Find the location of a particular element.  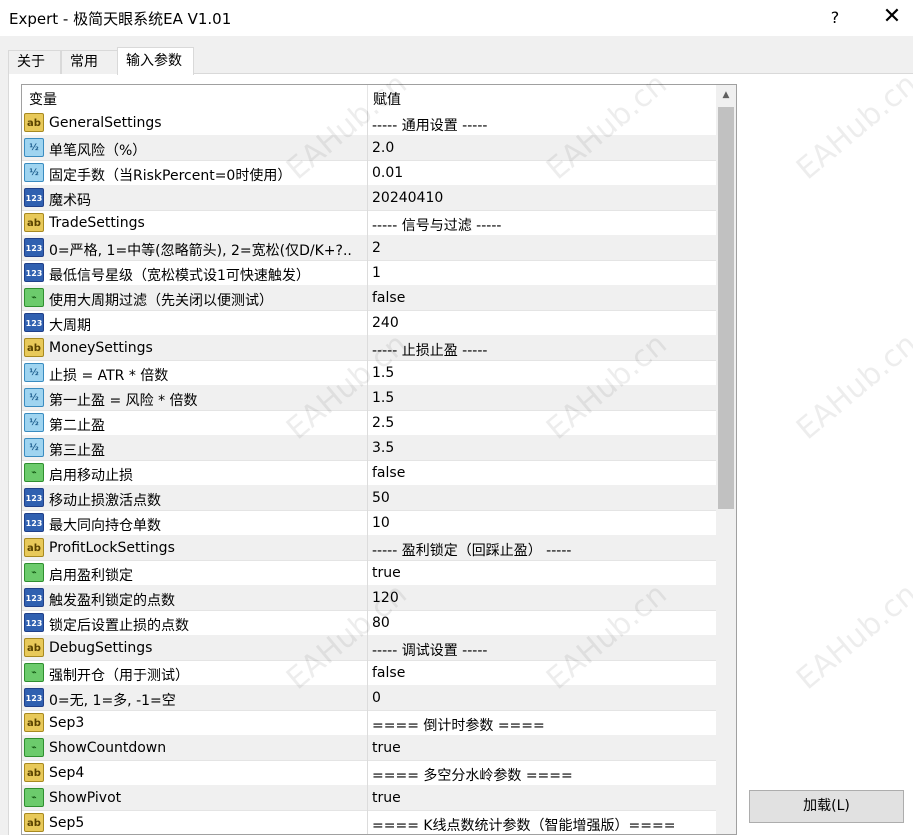

parameter-row: 123 大周期 240 is located at coordinates (369, 323).